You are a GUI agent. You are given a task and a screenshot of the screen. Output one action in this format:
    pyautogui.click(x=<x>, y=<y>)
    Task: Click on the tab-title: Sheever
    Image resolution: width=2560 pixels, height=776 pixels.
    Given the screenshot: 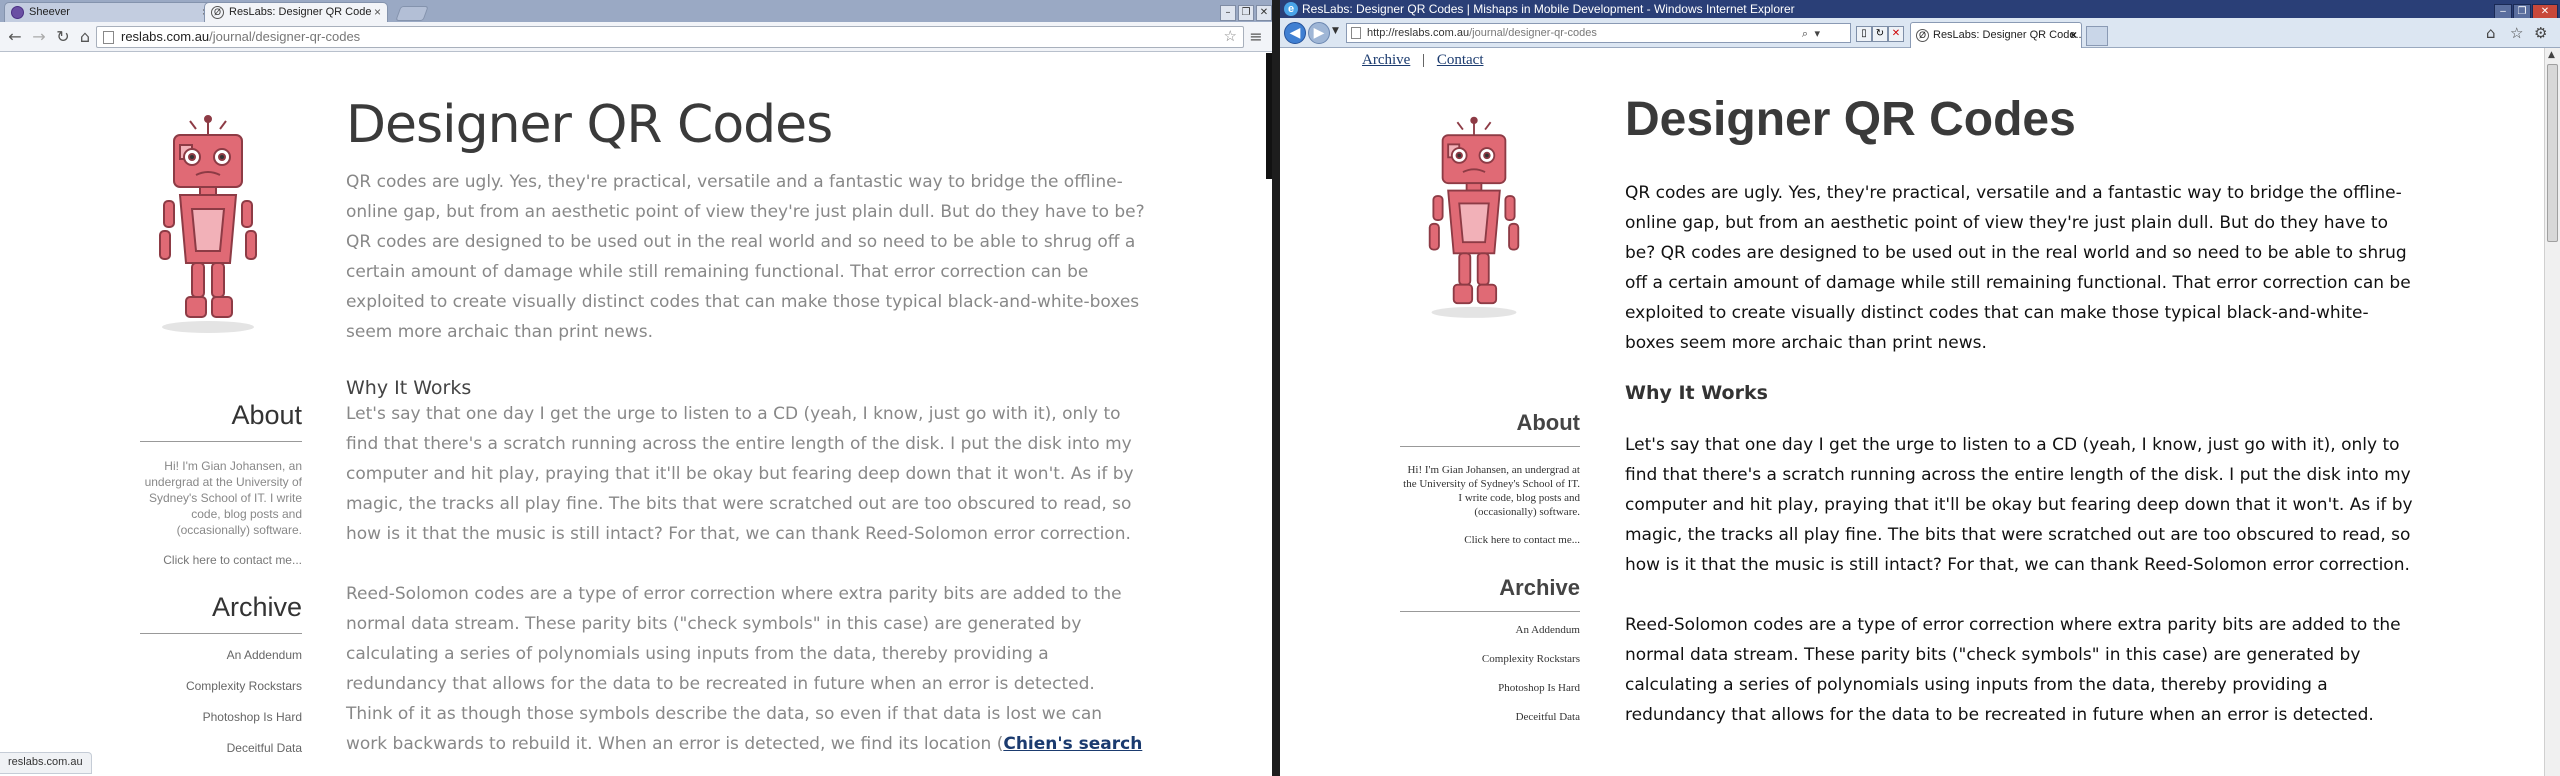 What is the action you would take?
    pyautogui.click(x=49, y=12)
    